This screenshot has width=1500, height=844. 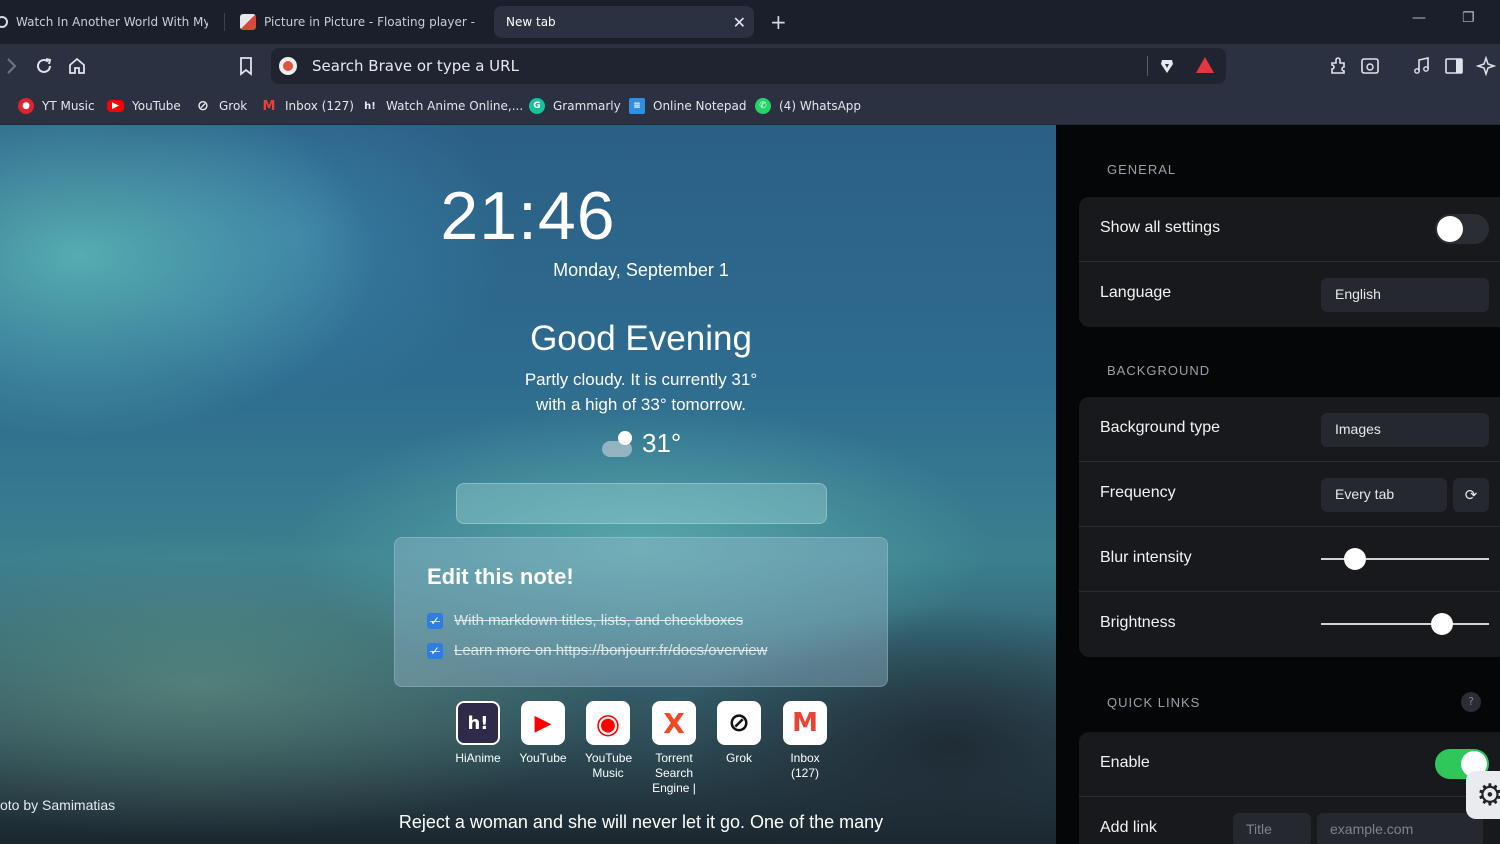 What do you see at coordinates (12, 66) in the screenshot?
I see `forward-icon` at bounding box center [12, 66].